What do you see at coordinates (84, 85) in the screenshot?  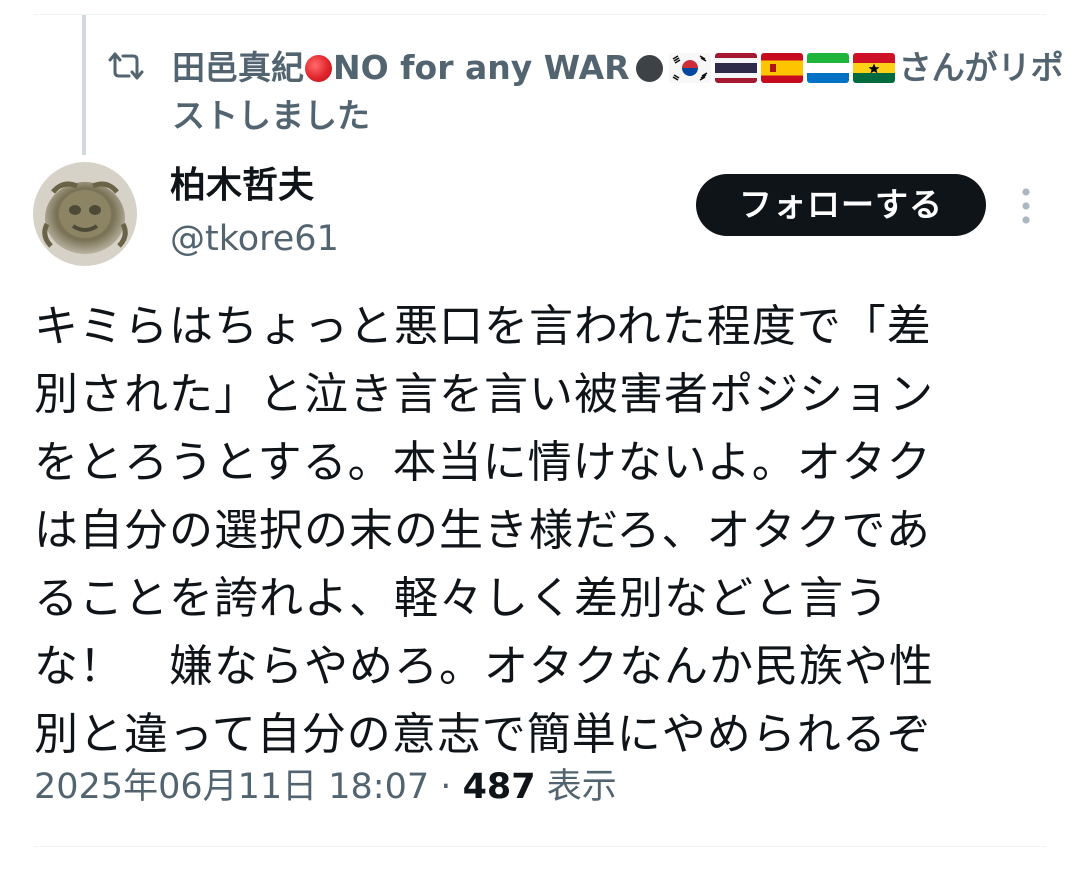 I see `thread-line` at bounding box center [84, 85].